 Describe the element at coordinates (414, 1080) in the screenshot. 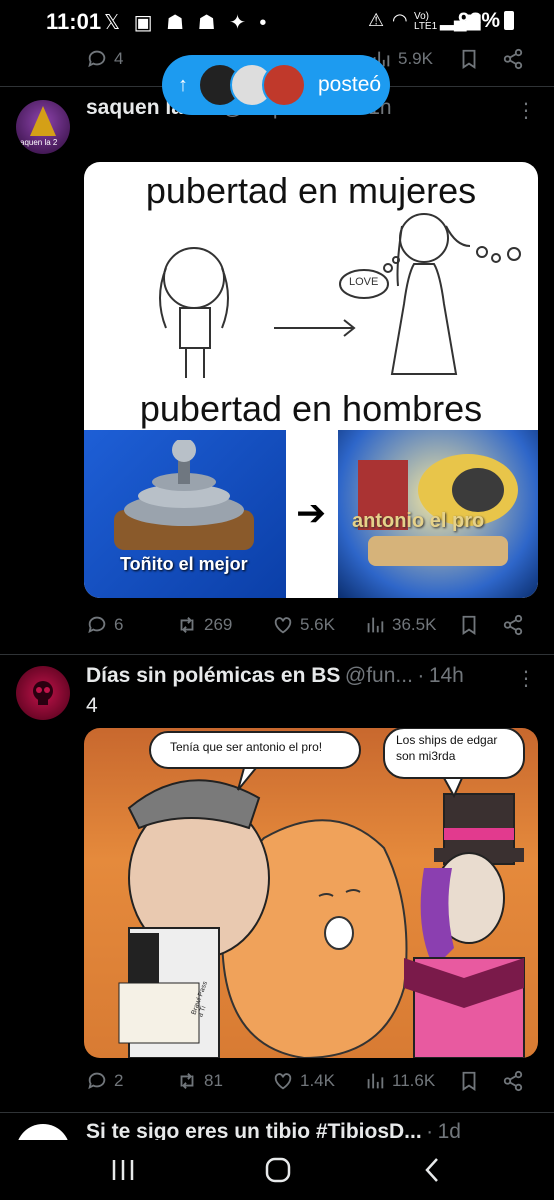

I see `views-count: 11.6K` at that location.